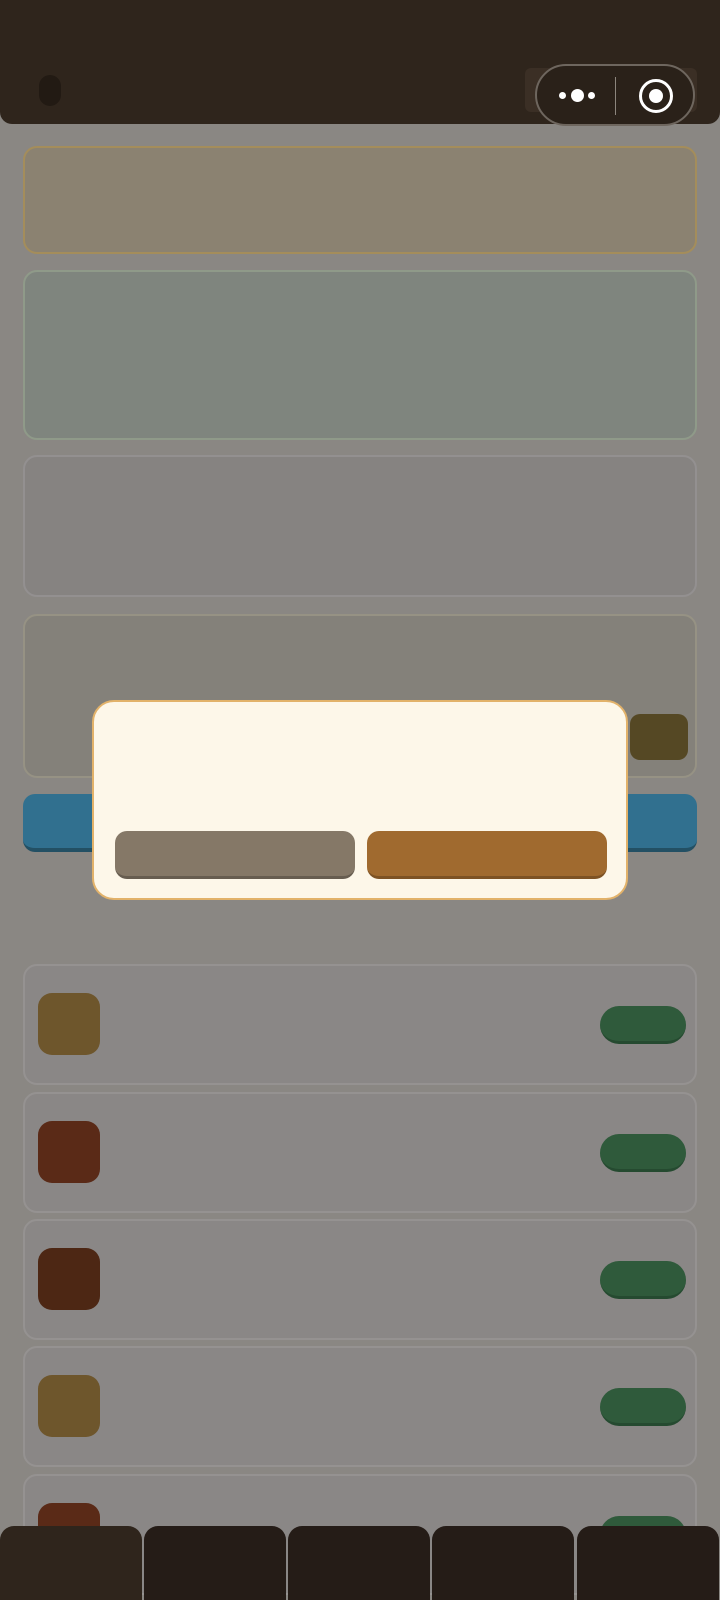  What do you see at coordinates (360, 63) in the screenshot?
I see `top-header` at bounding box center [360, 63].